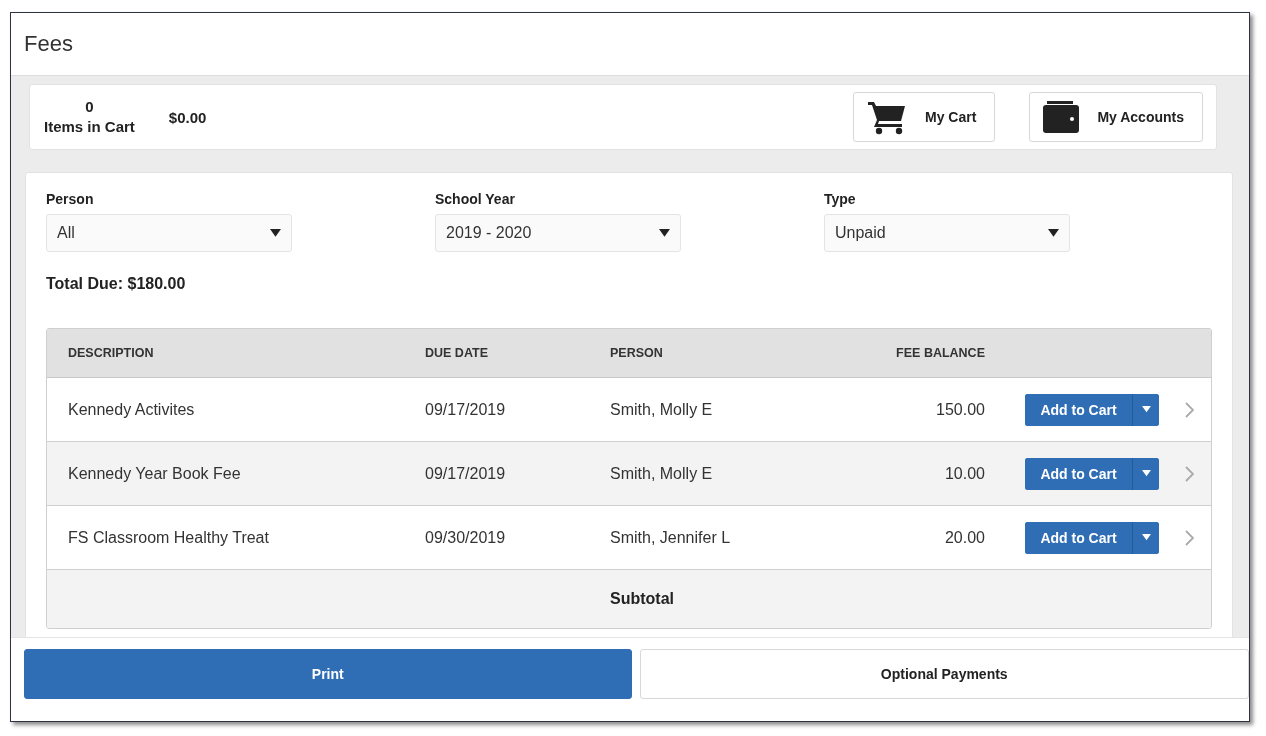 The image size is (1266, 736). I want to click on optional-payments-button: Optional Payments, so click(944, 674).